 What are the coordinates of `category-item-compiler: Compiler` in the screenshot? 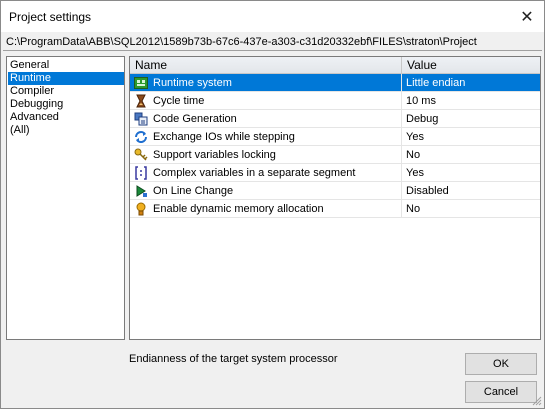 It's located at (66, 91).